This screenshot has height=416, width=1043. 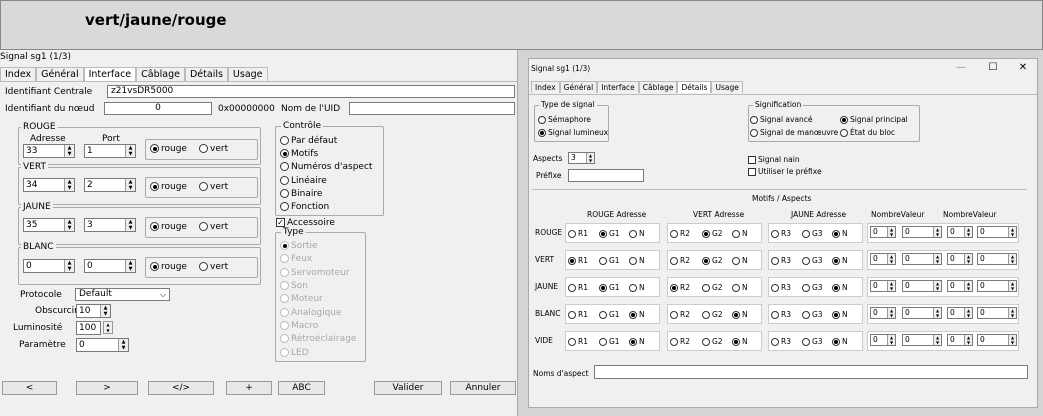 What do you see at coordinates (49, 225) in the screenshot?
I see `jaune-adresse-stepper: 35 ▲ ▼` at bounding box center [49, 225].